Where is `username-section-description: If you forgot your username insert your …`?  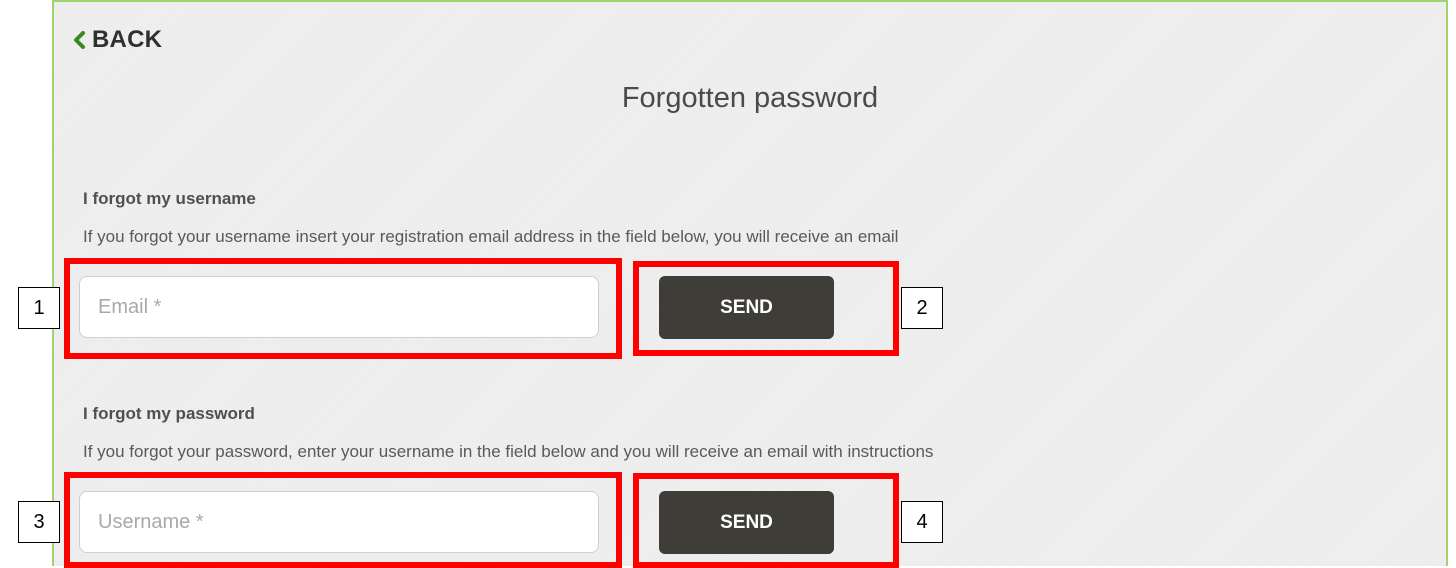
username-section-description: If you forgot your username insert your … is located at coordinates (491, 236).